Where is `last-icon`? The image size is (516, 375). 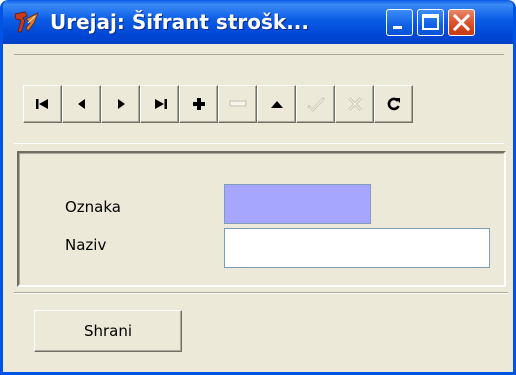
last-icon is located at coordinates (160, 104).